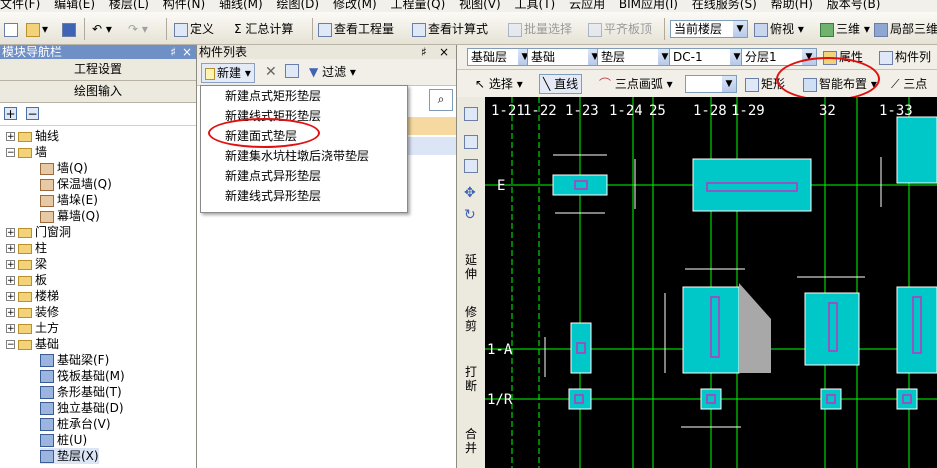  I want to click on menu-new-pit-pier-cushion: 新建集水坑柱墩后浇带垫层, so click(304, 156).